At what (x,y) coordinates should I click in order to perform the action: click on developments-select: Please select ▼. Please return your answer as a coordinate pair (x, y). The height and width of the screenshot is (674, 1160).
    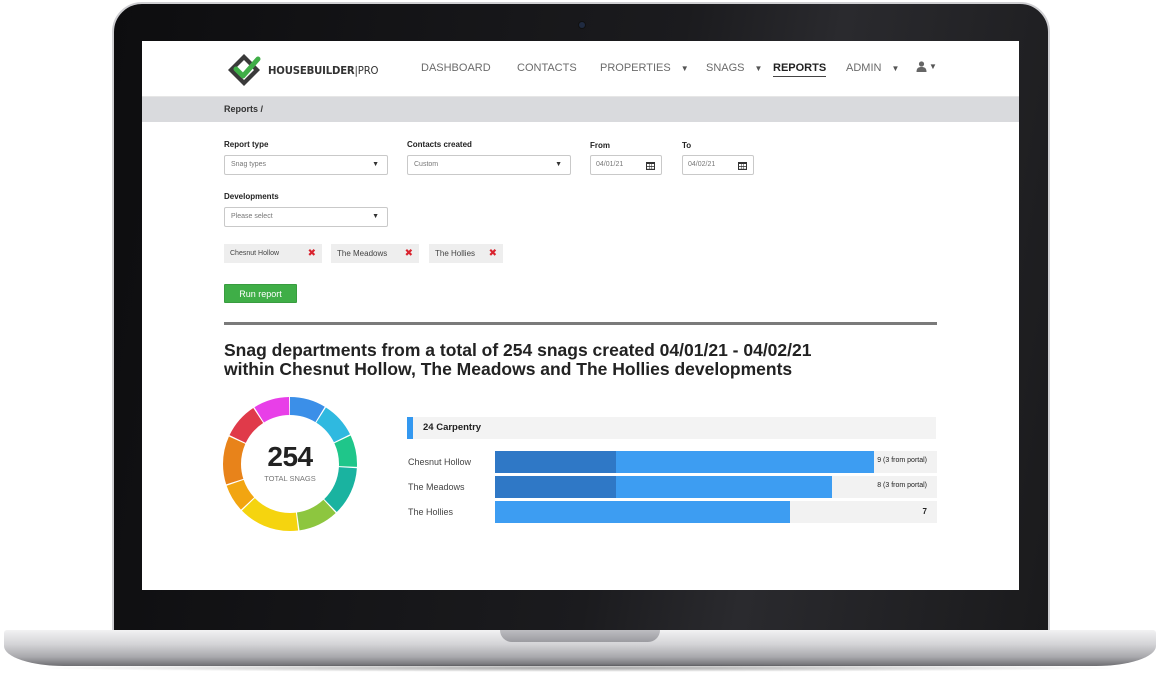
    Looking at the image, I should click on (306, 217).